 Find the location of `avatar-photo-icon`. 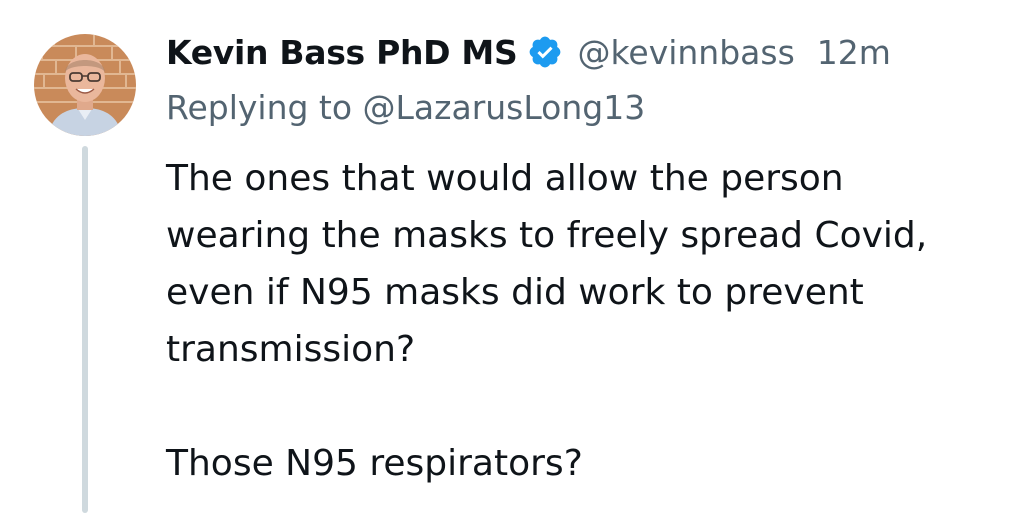

avatar-photo-icon is located at coordinates (85, 85).